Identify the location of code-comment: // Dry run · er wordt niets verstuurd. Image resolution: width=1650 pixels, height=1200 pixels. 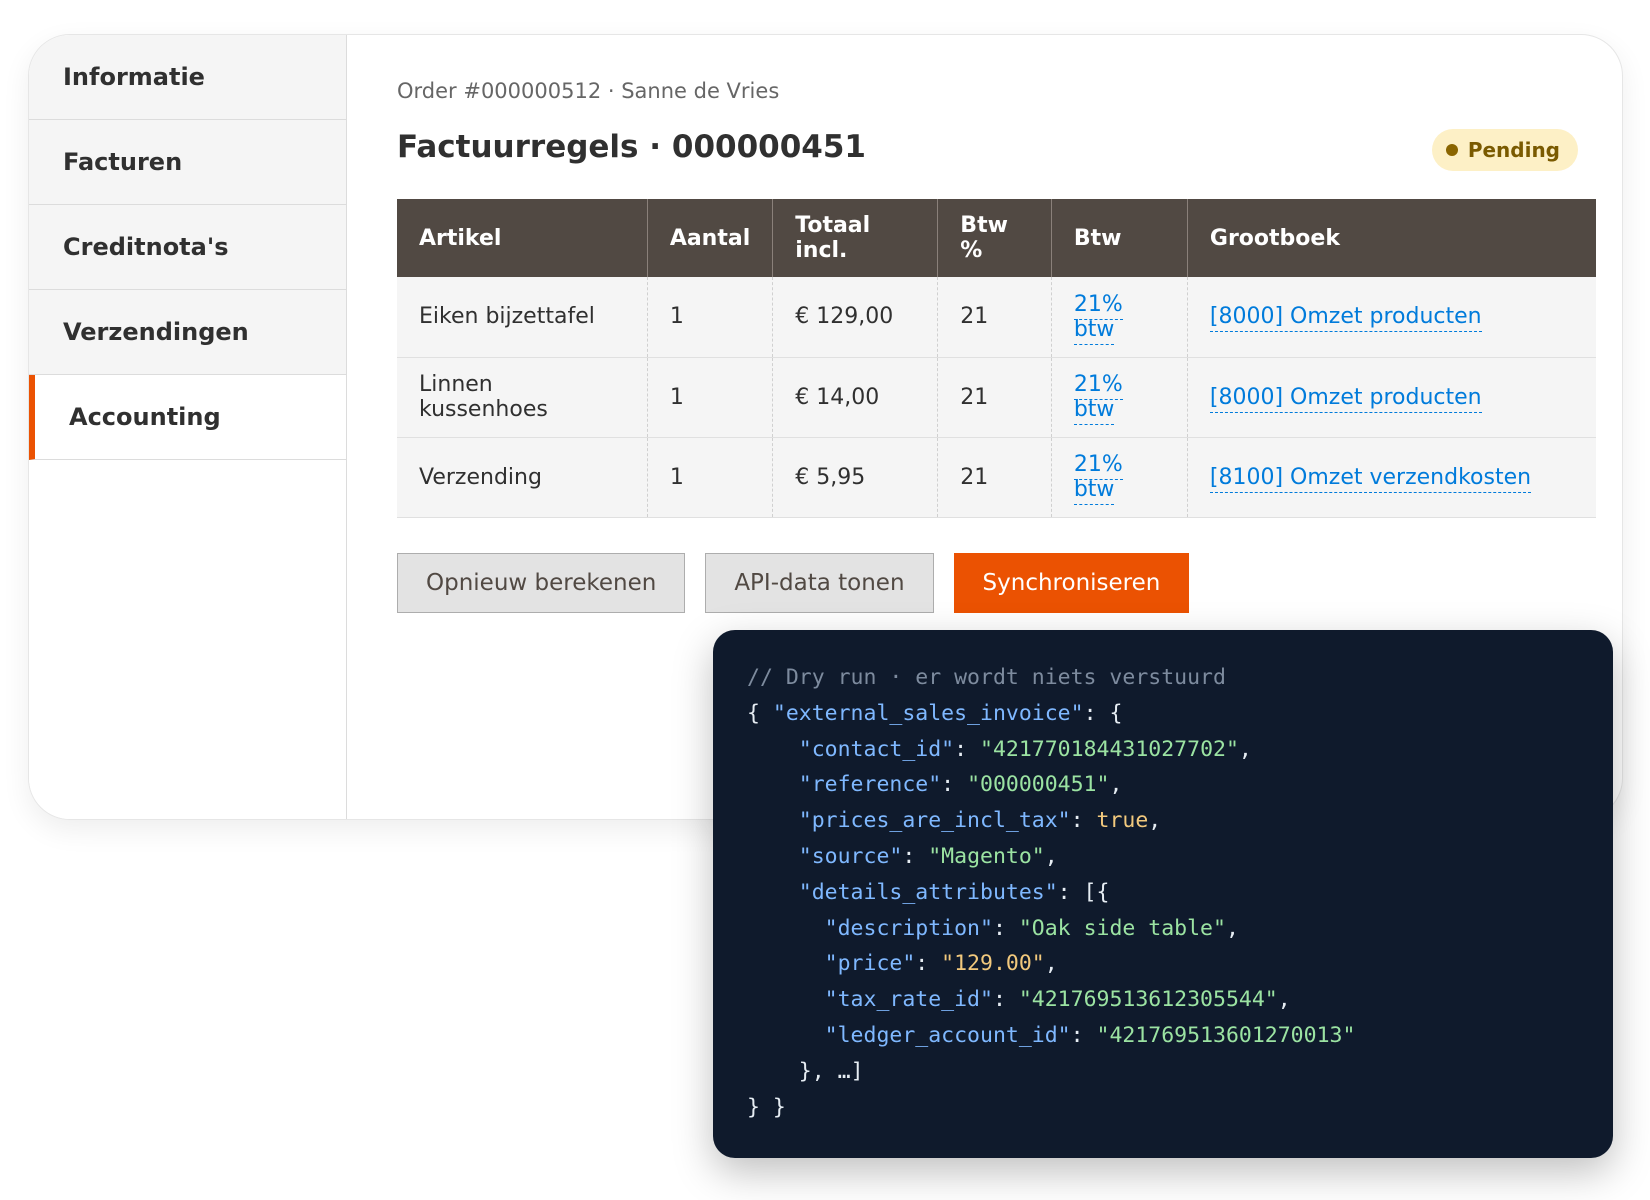
(986, 677).